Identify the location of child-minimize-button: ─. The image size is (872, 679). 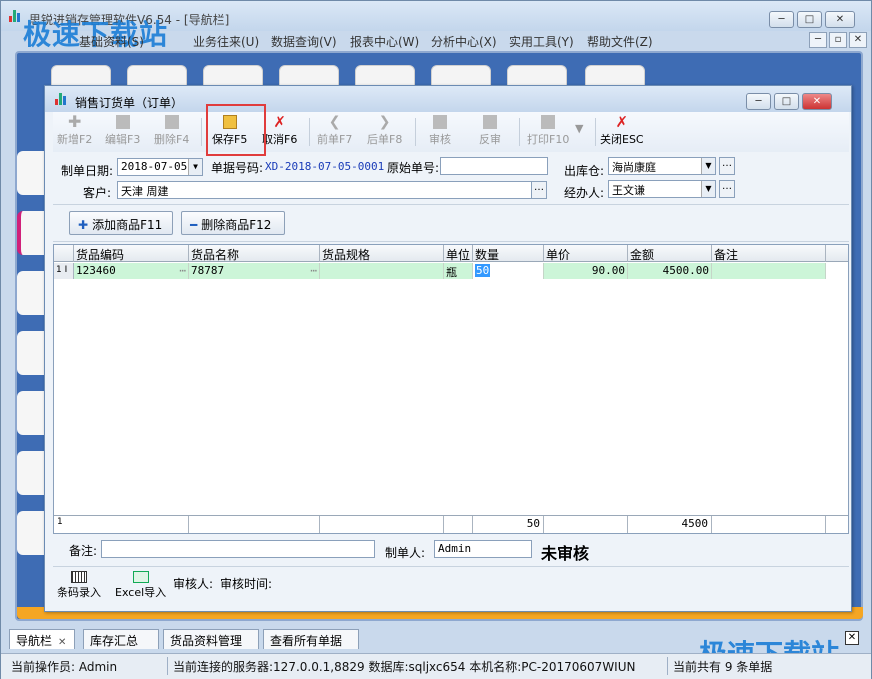
(758, 101).